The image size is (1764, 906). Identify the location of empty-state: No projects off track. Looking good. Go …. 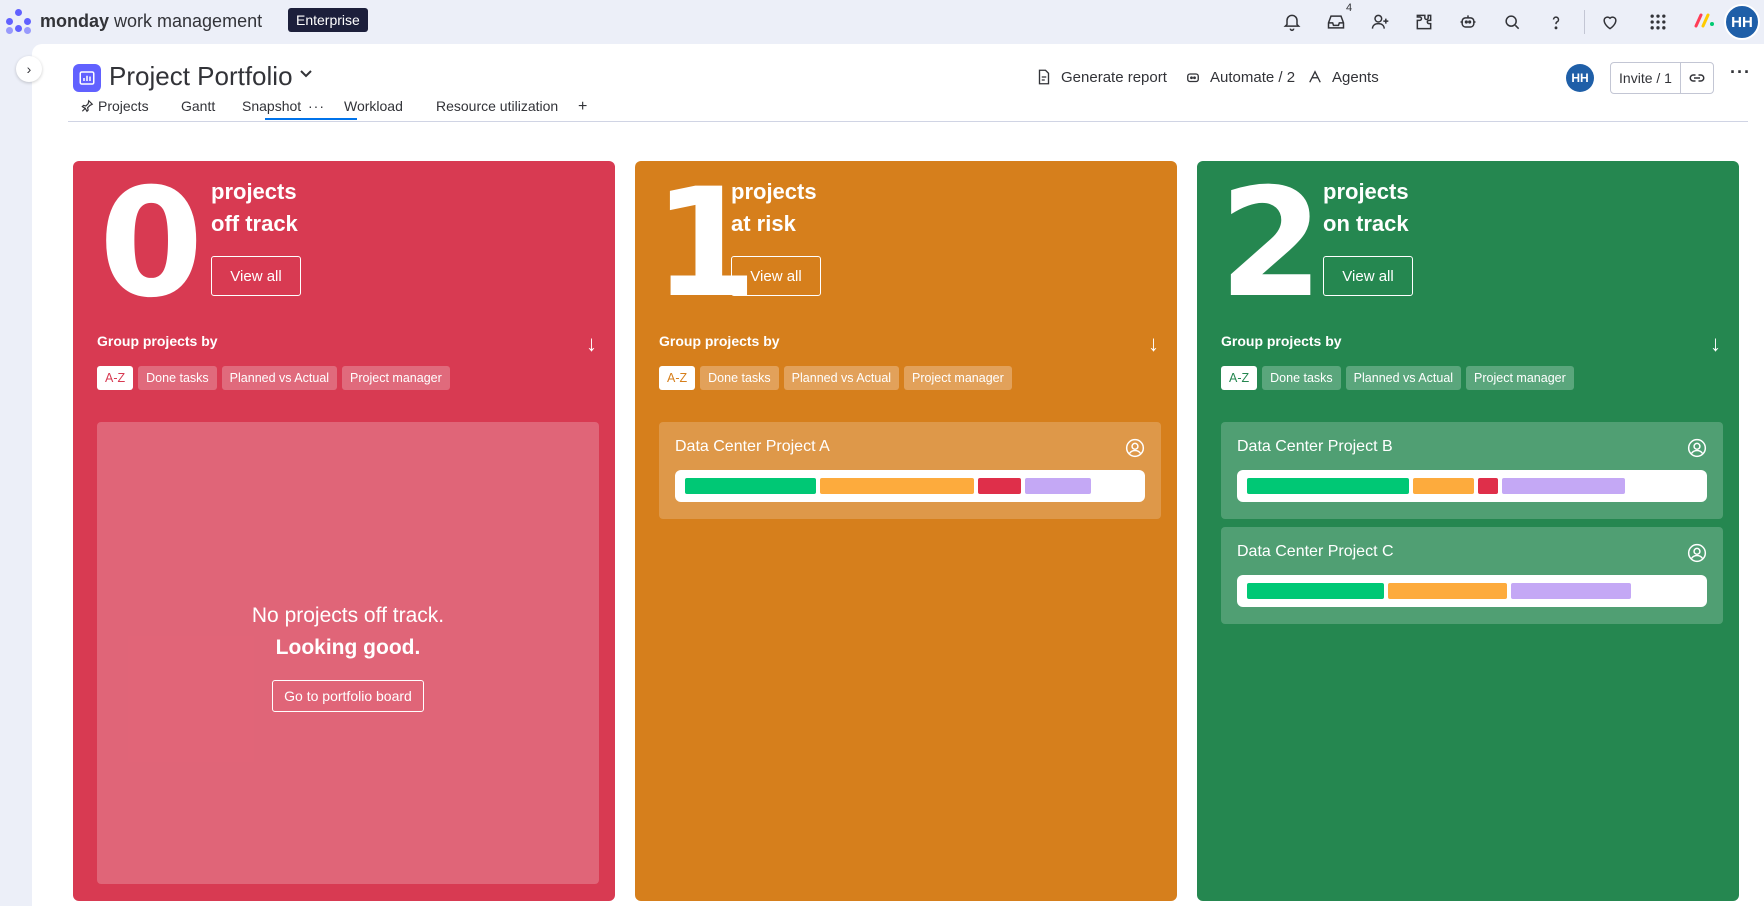
(348, 653).